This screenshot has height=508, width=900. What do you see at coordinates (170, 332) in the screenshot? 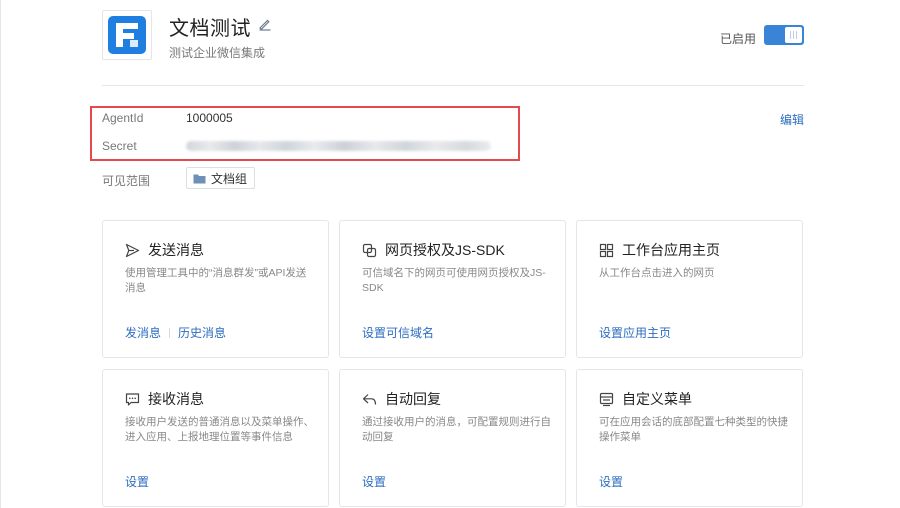
I see `link-separator` at bounding box center [170, 332].